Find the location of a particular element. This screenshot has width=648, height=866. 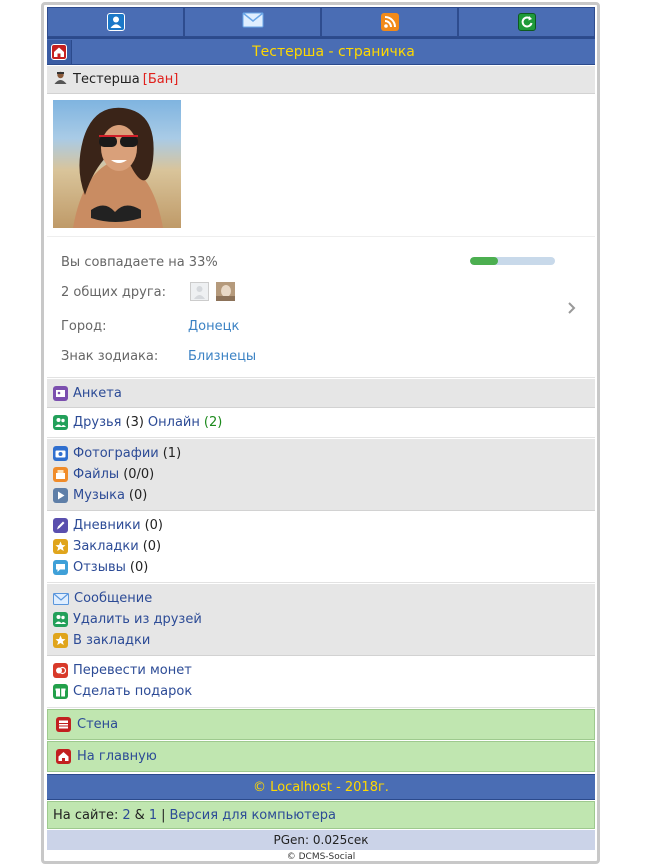

to-bookmarks-link: В закладки is located at coordinates (111, 640).